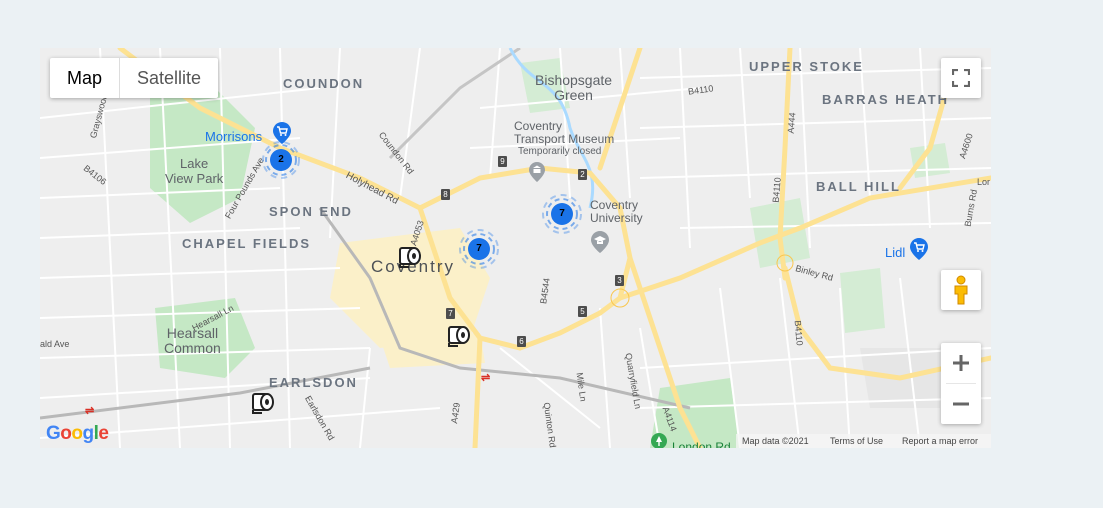 Image resolution: width=1103 pixels, height=508 pixels. What do you see at coordinates (445, 194) in the screenshot?
I see `junction-shield: 8` at bounding box center [445, 194].